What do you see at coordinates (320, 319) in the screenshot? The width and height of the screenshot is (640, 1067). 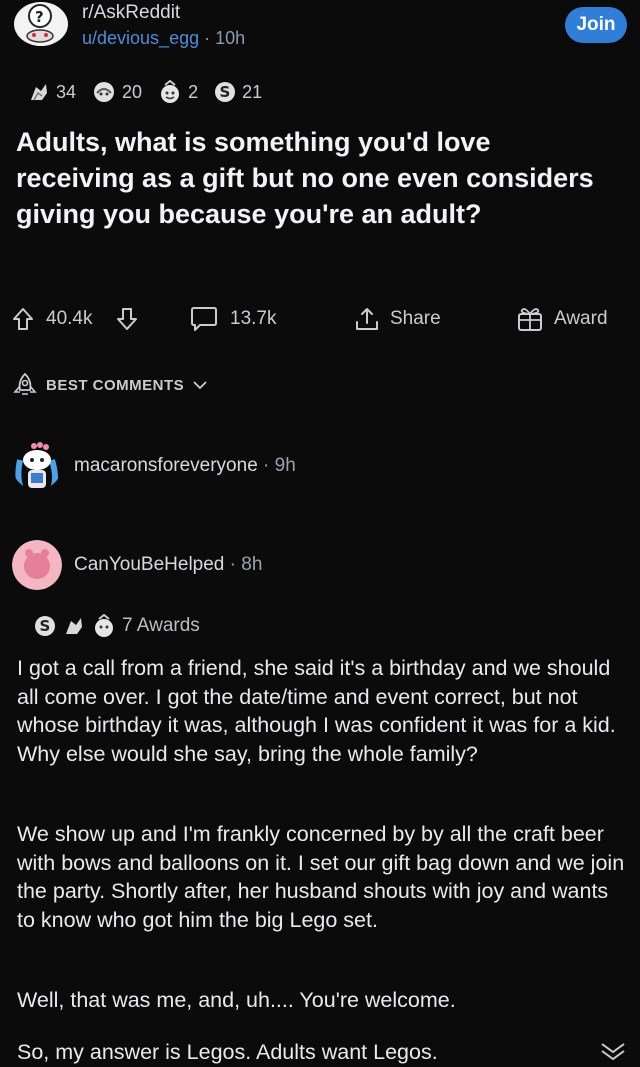 I see `post-action-bar: 40.4k 13.7k Share Award` at bounding box center [320, 319].